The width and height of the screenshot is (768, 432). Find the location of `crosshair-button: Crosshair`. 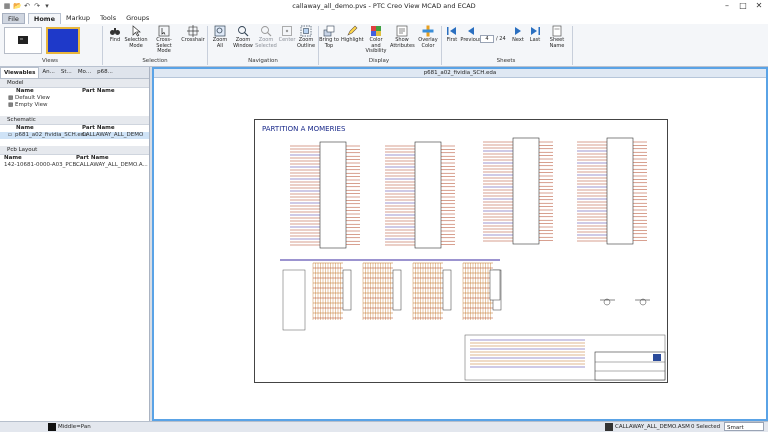

crosshair-button: Crosshair is located at coordinates (193, 41).